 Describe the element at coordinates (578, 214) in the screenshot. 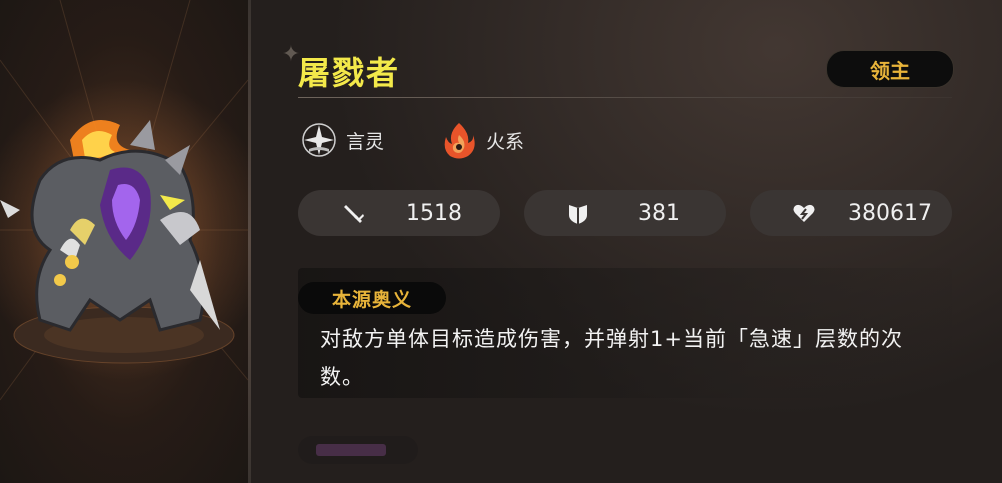

I see `shield-defense-icon` at that location.